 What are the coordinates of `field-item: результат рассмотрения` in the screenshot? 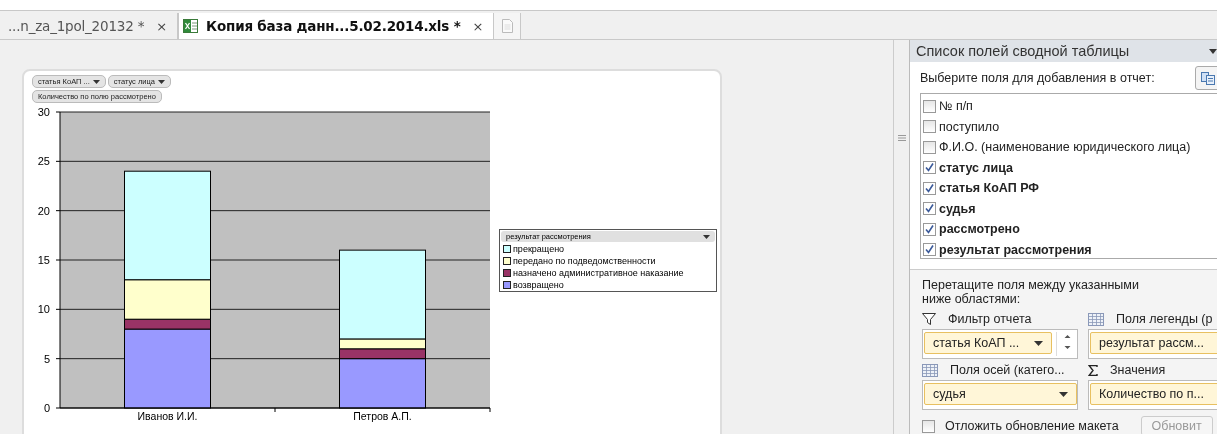 It's located at (1069, 248).